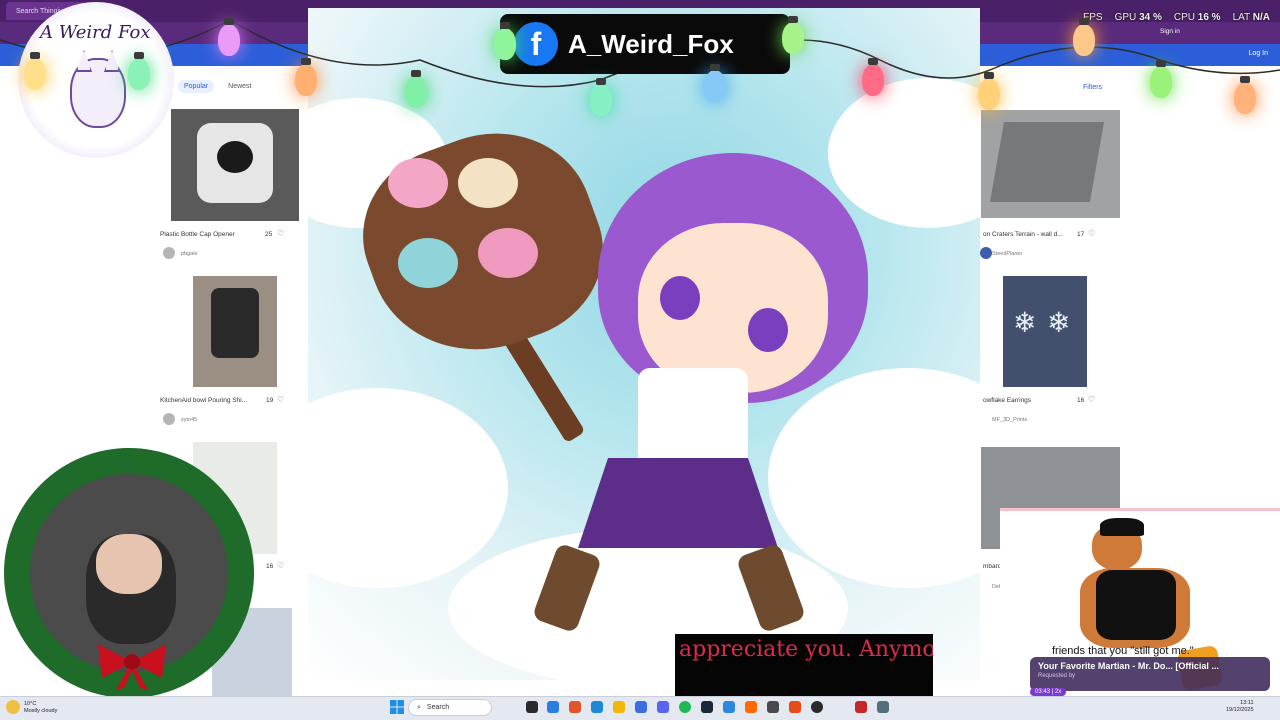 The image size is (1280, 720). What do you see at coordinates (1045, 331) in the screenshot?
I see `card-image: ❄ ❄` at bounding box center [1045, 331].